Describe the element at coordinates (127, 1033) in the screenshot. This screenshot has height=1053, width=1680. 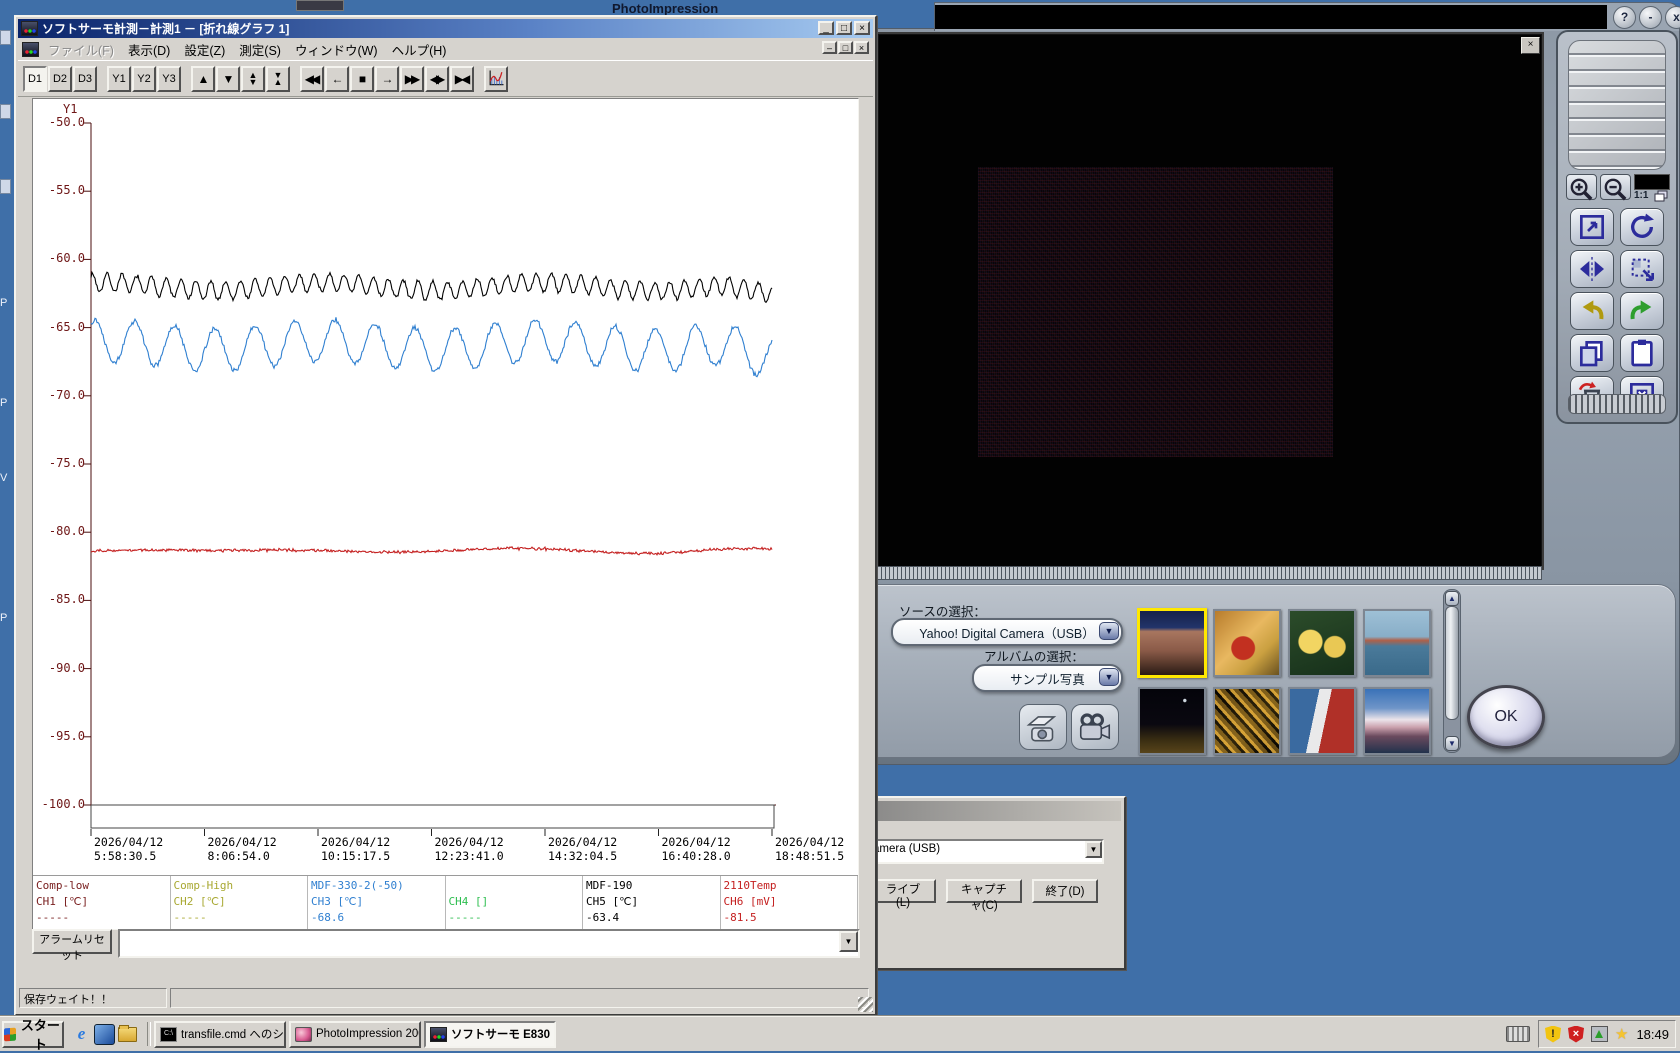
I see `folder-icon` at that location.